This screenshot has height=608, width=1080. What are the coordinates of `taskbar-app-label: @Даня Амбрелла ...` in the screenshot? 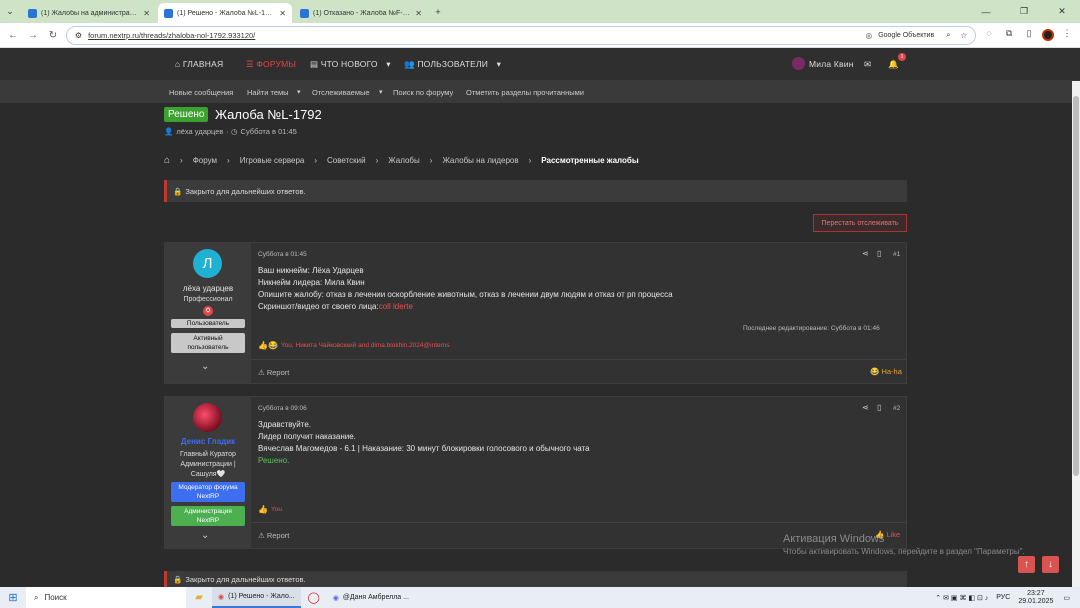 It's located at (375, 597).